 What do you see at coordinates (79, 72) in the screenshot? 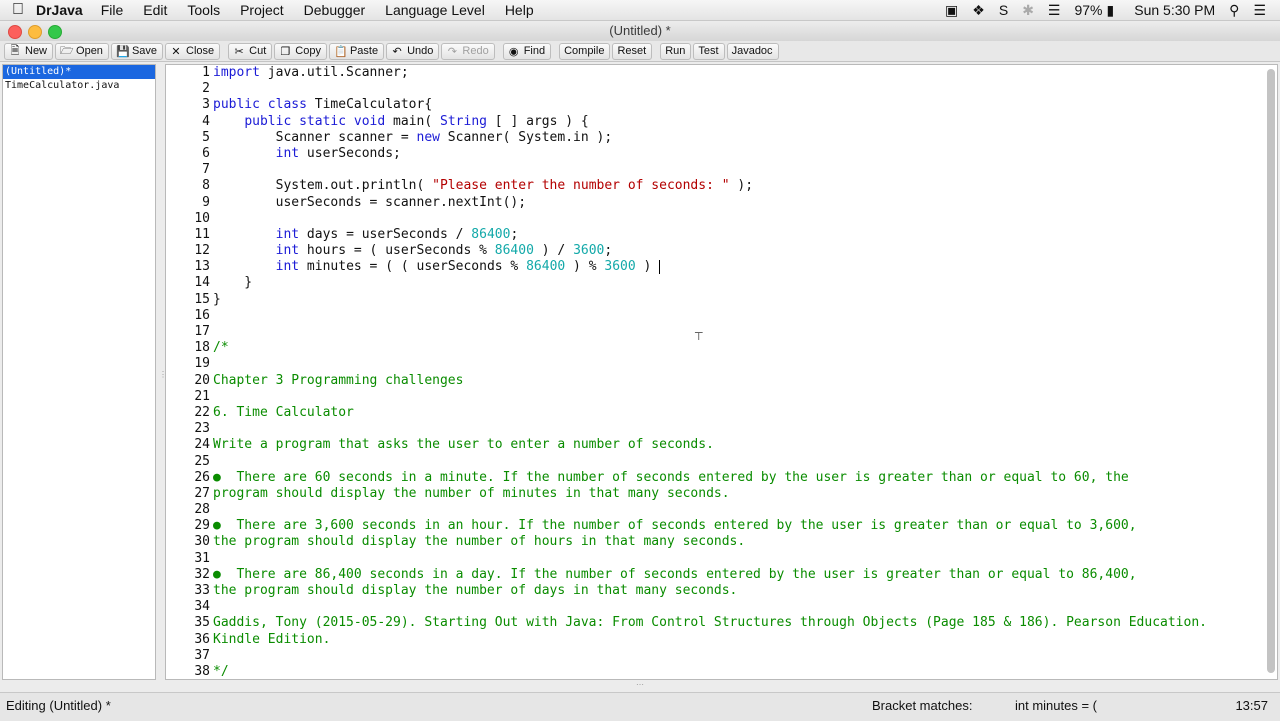
I see `file-item-untitled: (Untitled)*` at bounding box center [79, 72].